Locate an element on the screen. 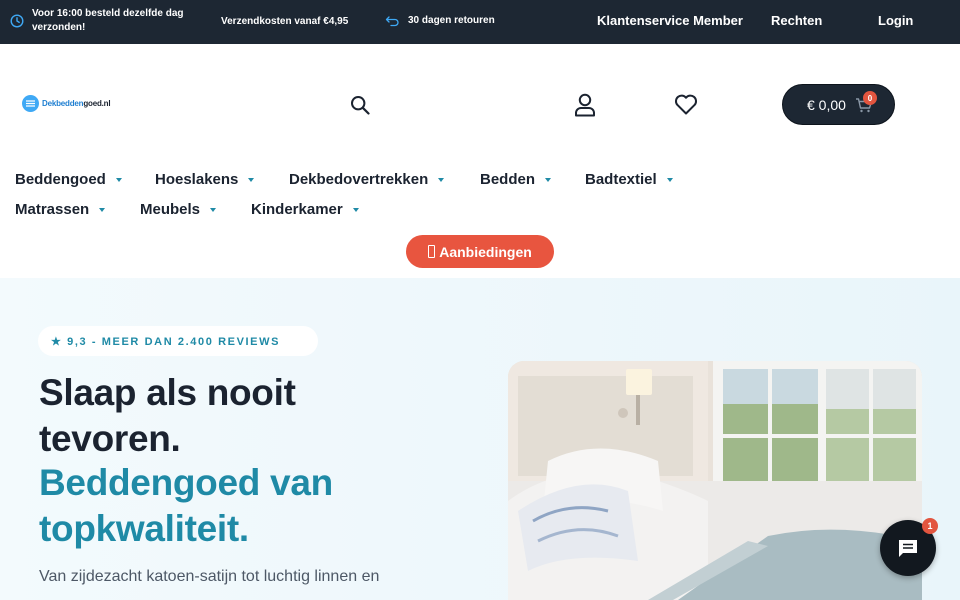 This screenshot has width=960, height=600. usp-returns-text: 30 dagen retouren is located at coordinates (451, 20).